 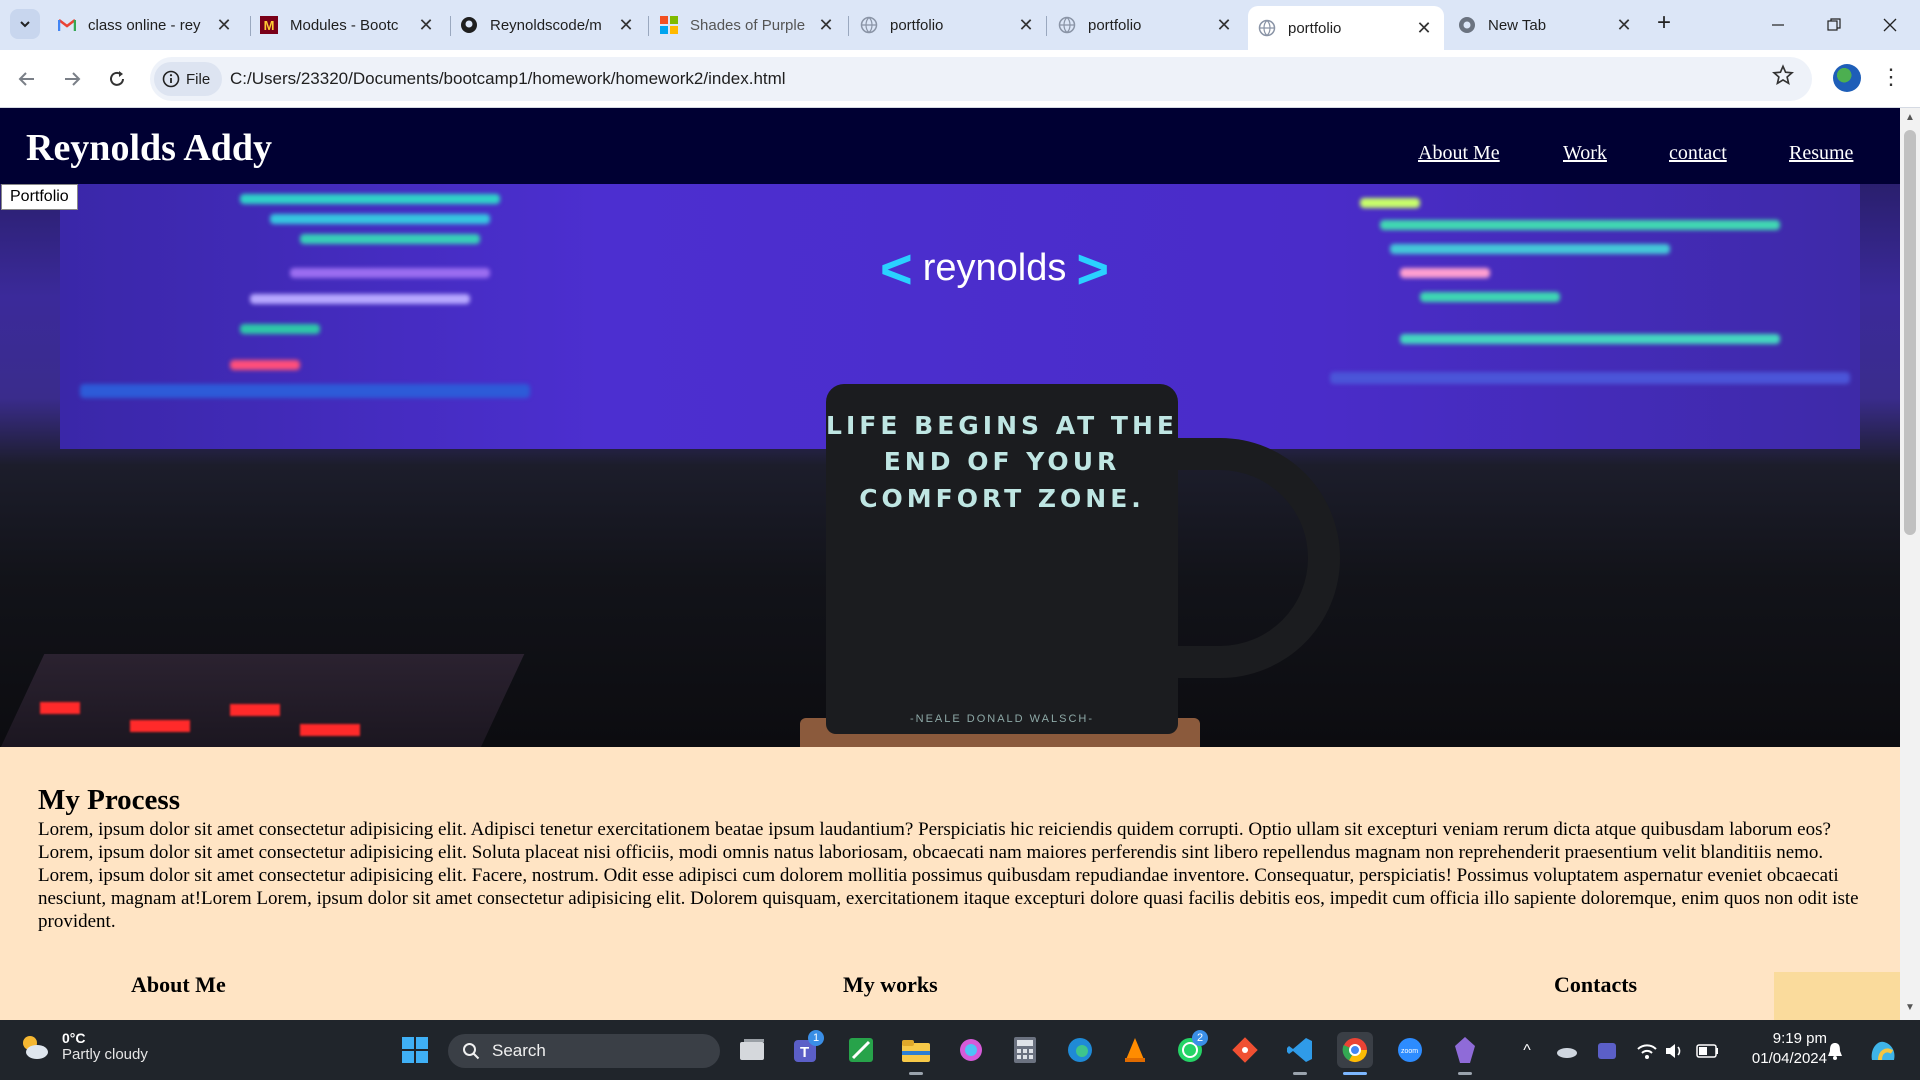 What do you see at coordinates (1093, 268) in the screenshot?
I see `brand-right-bracket: >` at bounding box center [1093, 268].